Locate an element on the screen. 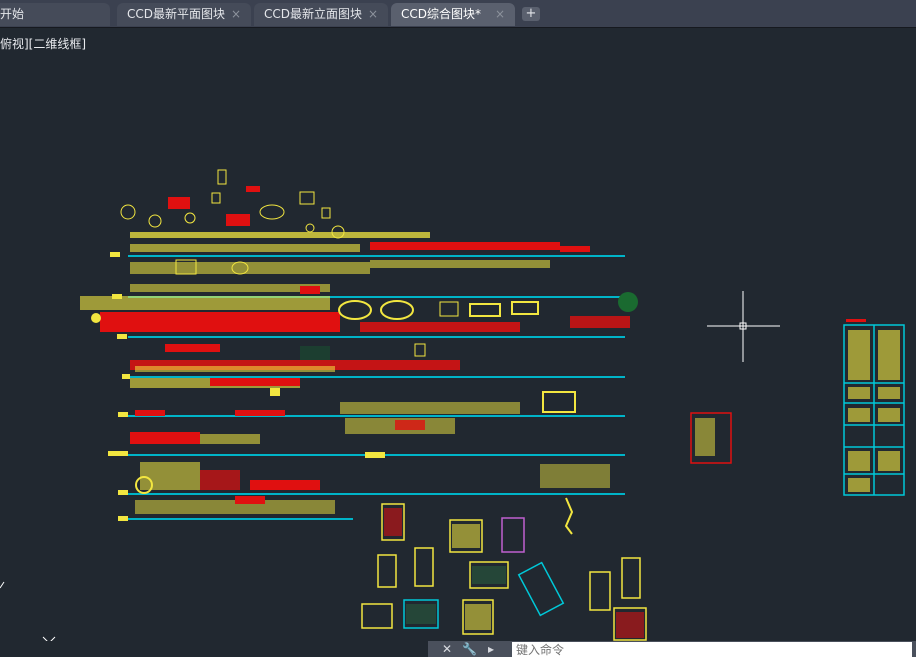 The width and height of the screenshot is (916, 657). row-markers is located at coordinates (119, 386).